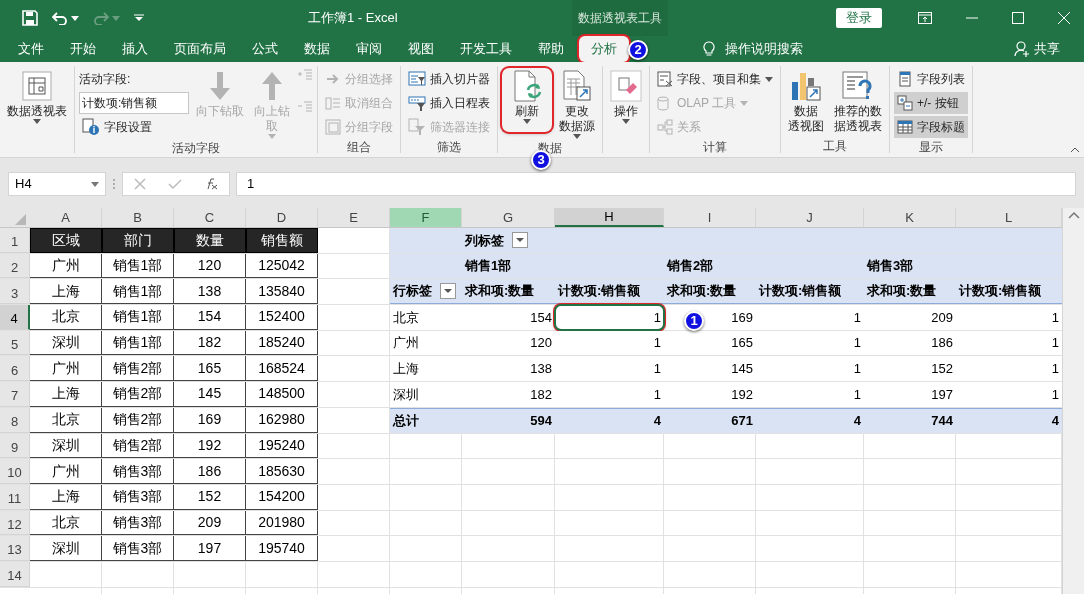  What do you see at coordinates (609, 217) in the screenshot?
I see `column-header: H` at bounding box center [609, 217].